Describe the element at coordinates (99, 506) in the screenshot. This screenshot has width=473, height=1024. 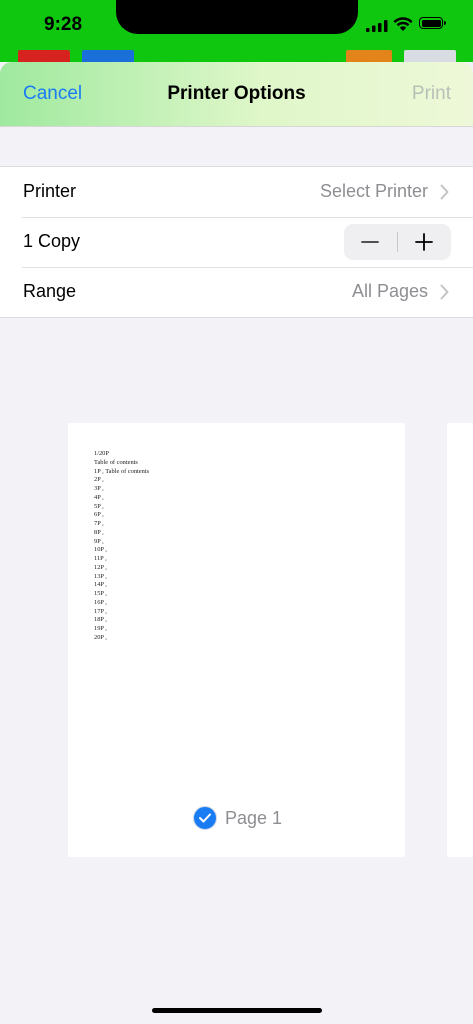
I see `page-preview-line: 5P ,` at that location.